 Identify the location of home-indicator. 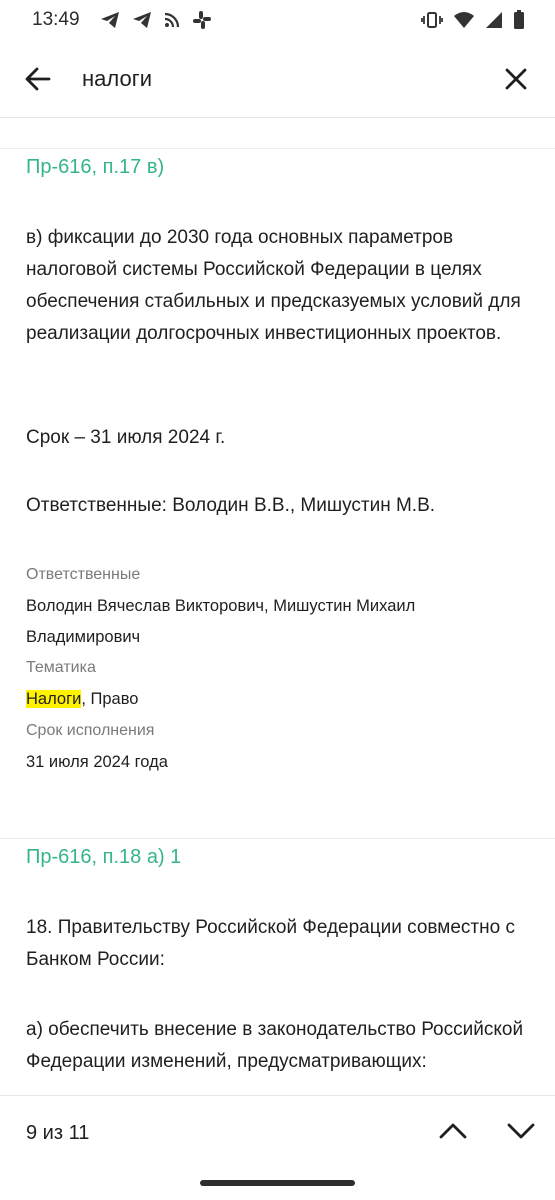
(277, 1183).